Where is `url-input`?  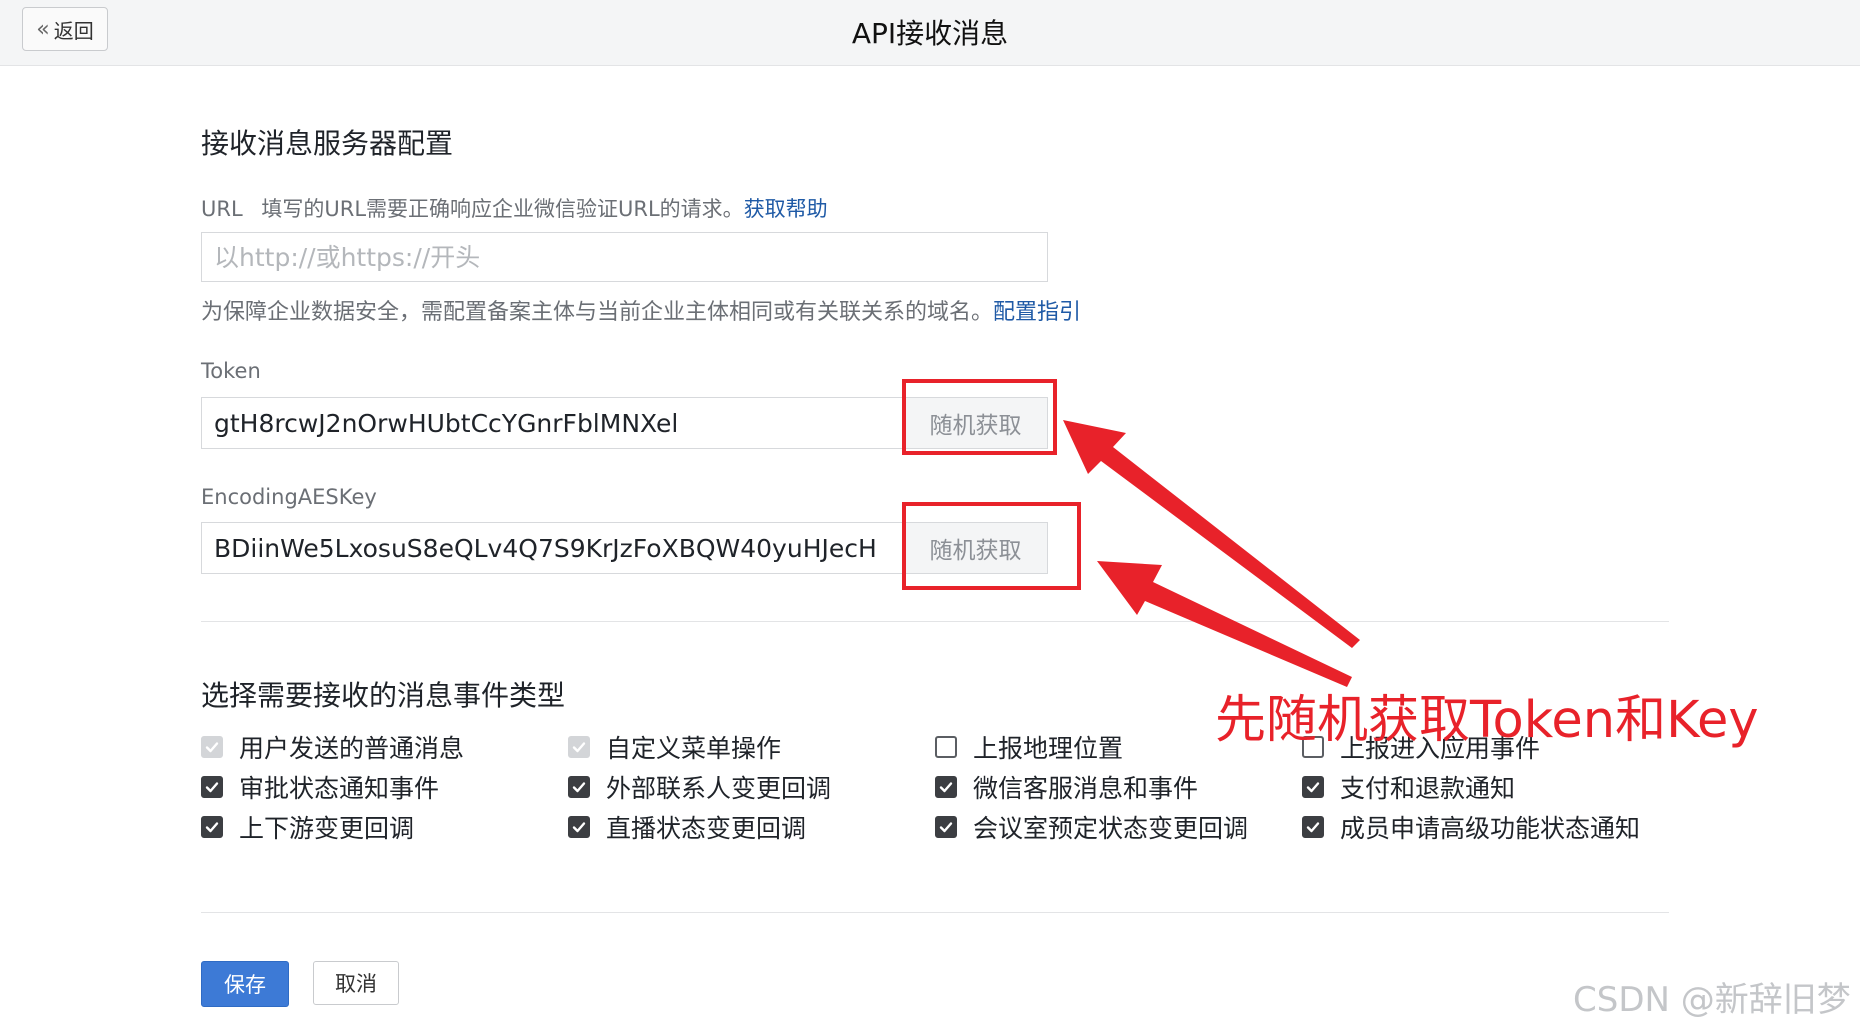 url-input is located at coordinates (624, 257).